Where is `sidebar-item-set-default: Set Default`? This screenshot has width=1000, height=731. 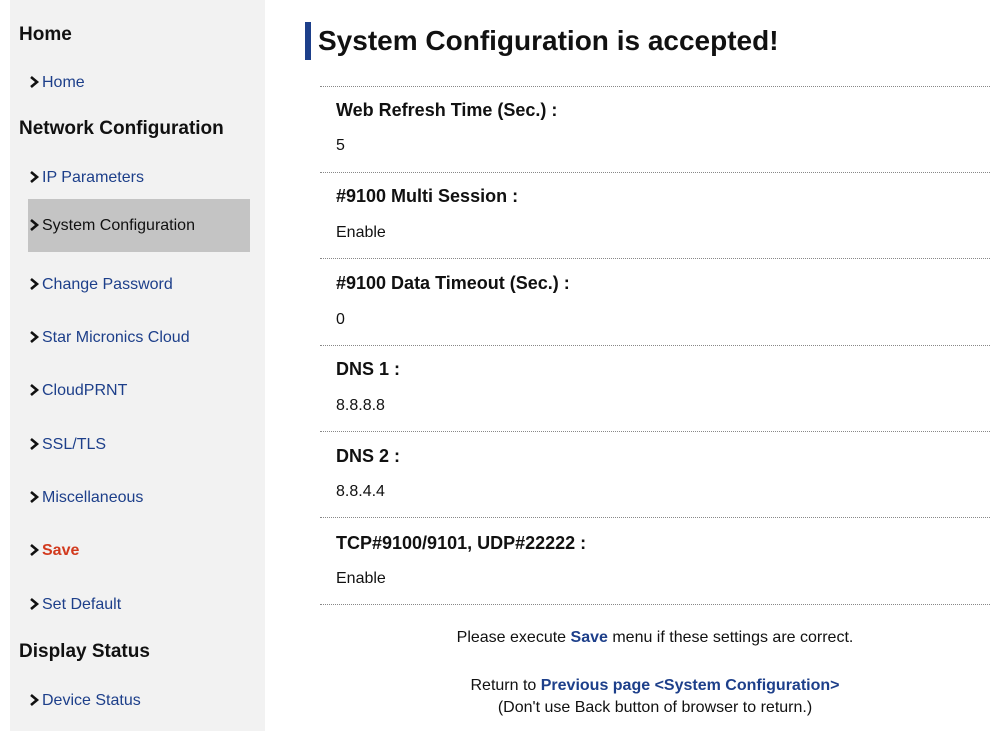
sidebar-item-set-default: Set Default is located at coordinates (139, 604).